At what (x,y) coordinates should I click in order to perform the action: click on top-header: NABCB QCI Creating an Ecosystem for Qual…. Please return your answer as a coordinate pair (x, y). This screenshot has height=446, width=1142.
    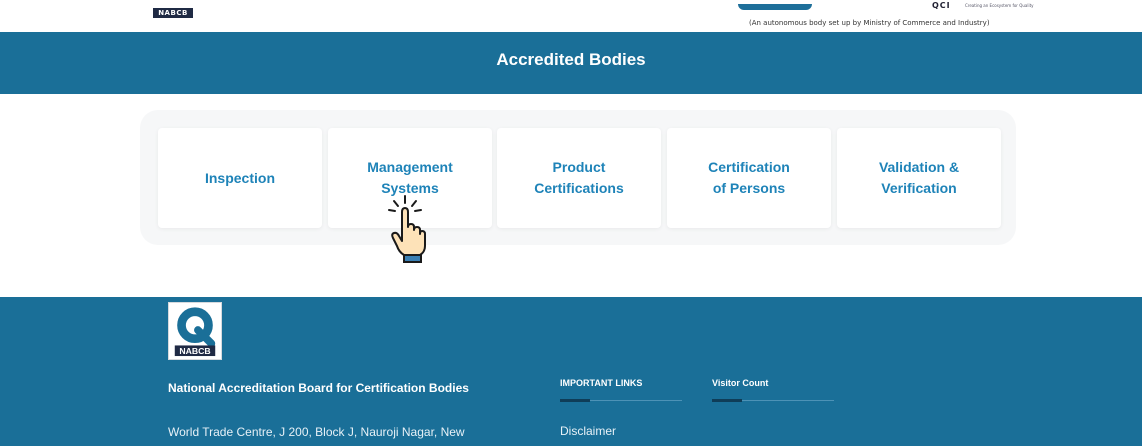
    Looking at the image, I should click on (571, 16).